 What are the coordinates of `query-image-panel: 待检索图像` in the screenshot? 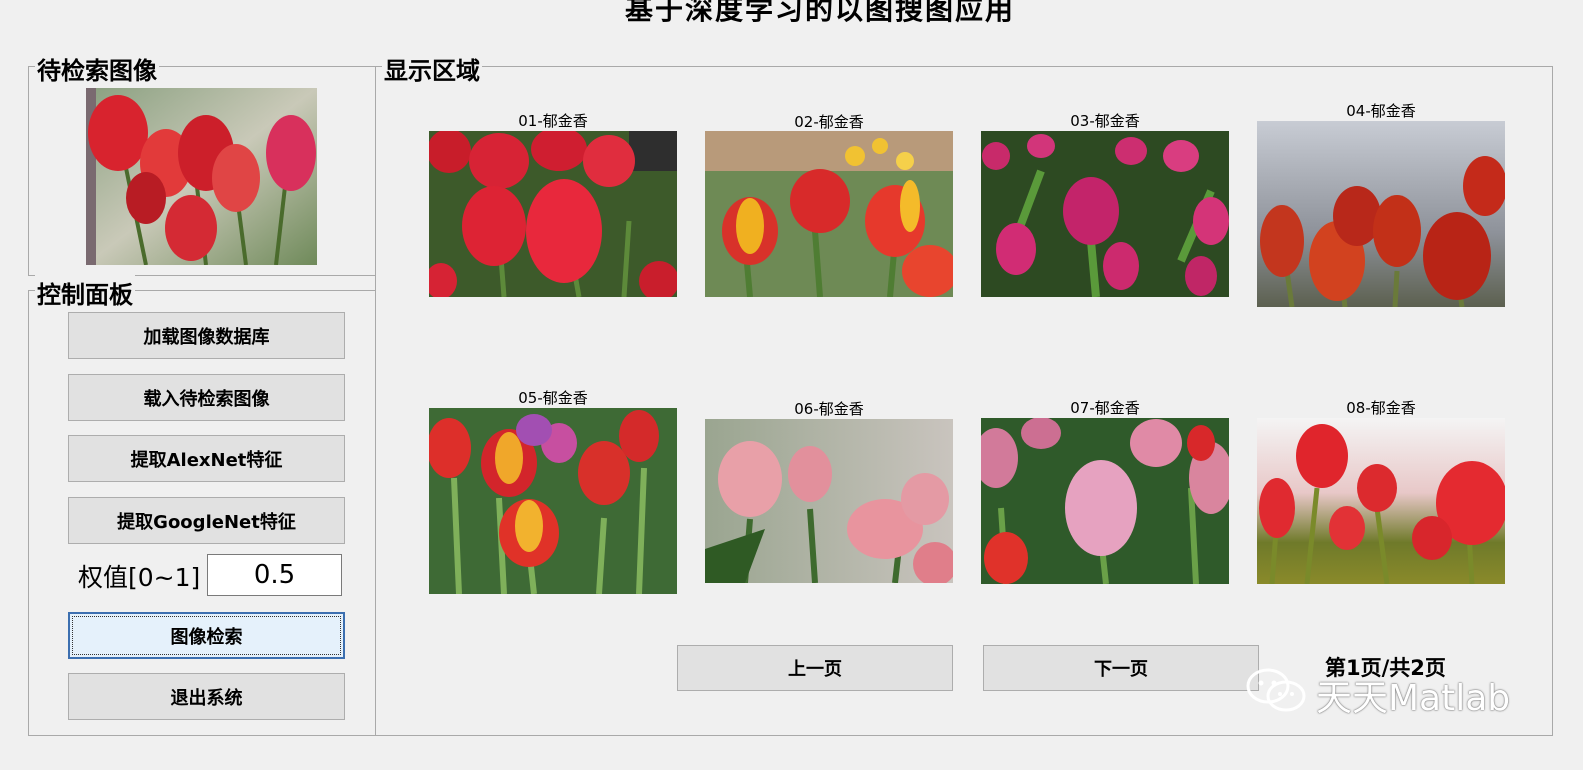 It's located at (202, 163).